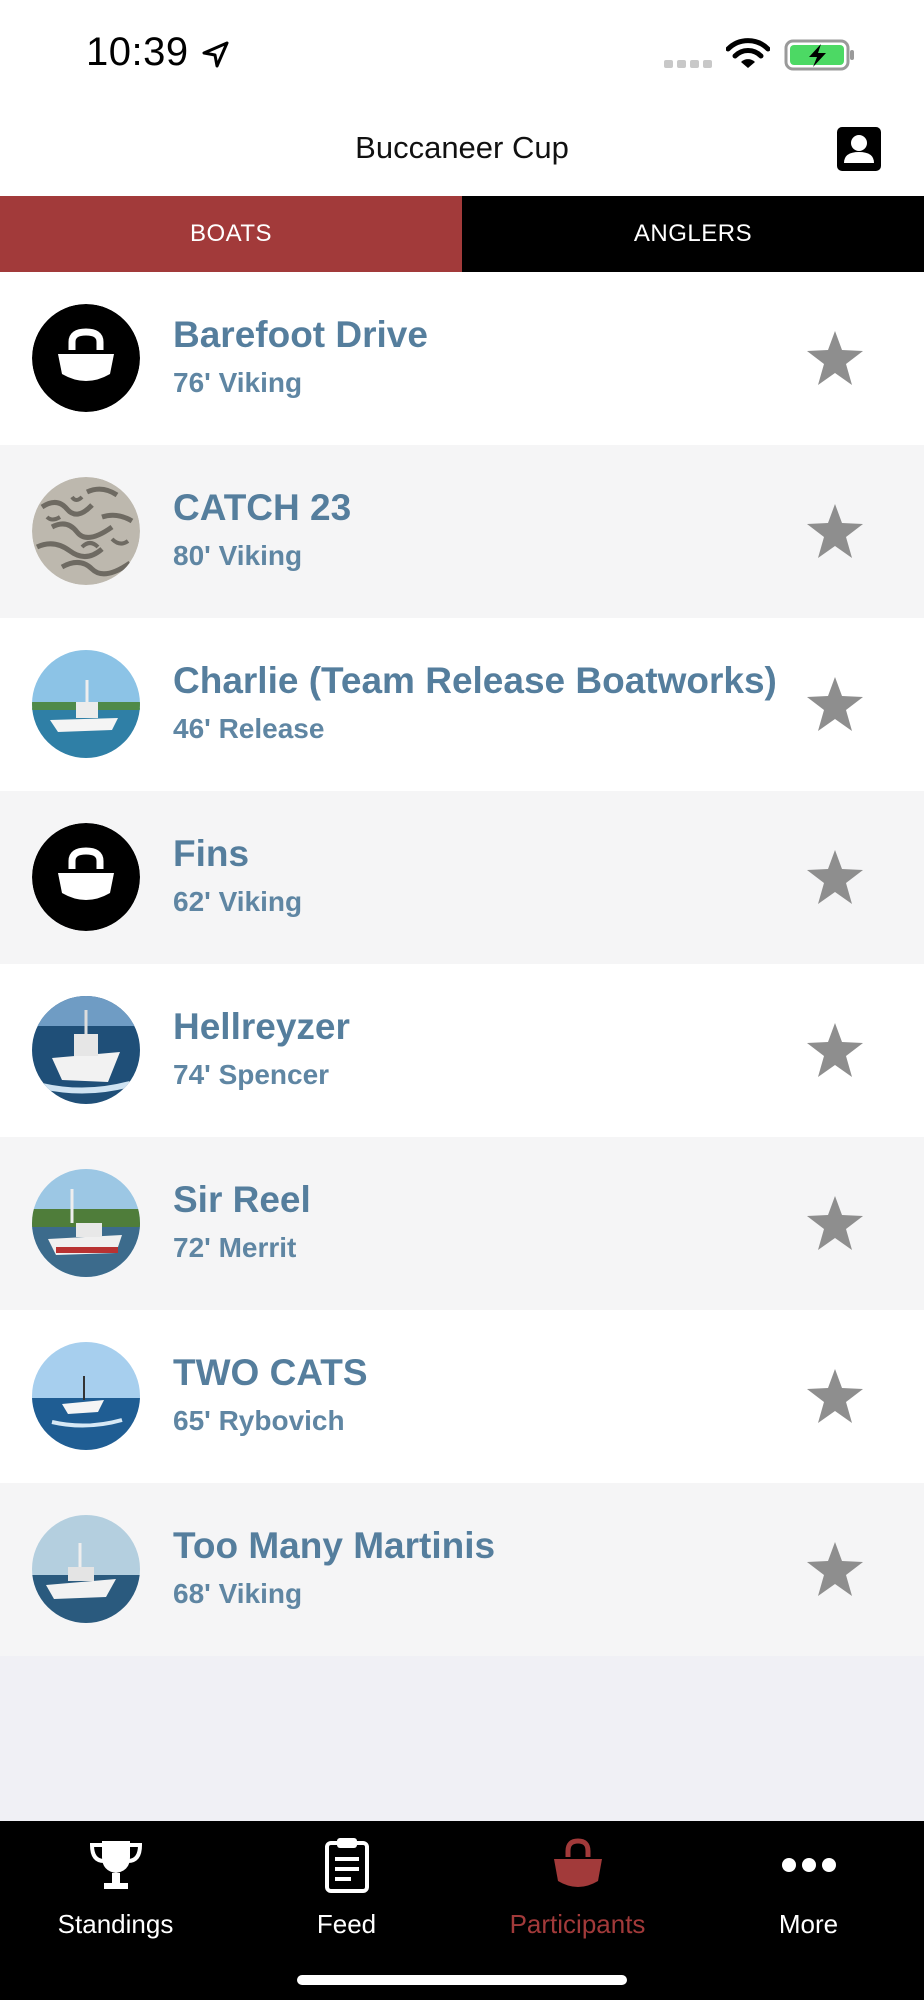 This screenshot has height=2000, width=924. I want to click on cellular-signal-icon, so click(688, 64).